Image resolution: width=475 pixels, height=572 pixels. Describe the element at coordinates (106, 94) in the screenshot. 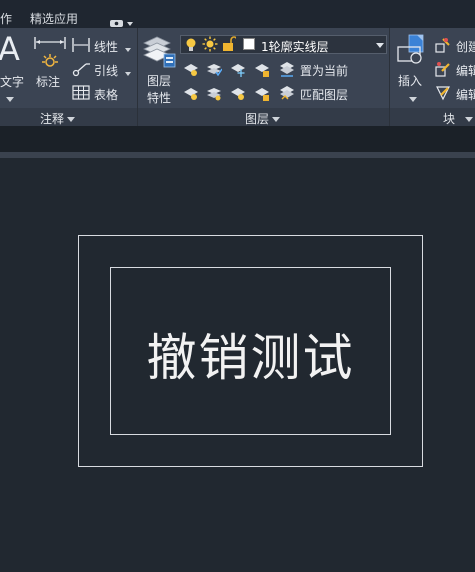

I see `table-label: 表格` at that location.